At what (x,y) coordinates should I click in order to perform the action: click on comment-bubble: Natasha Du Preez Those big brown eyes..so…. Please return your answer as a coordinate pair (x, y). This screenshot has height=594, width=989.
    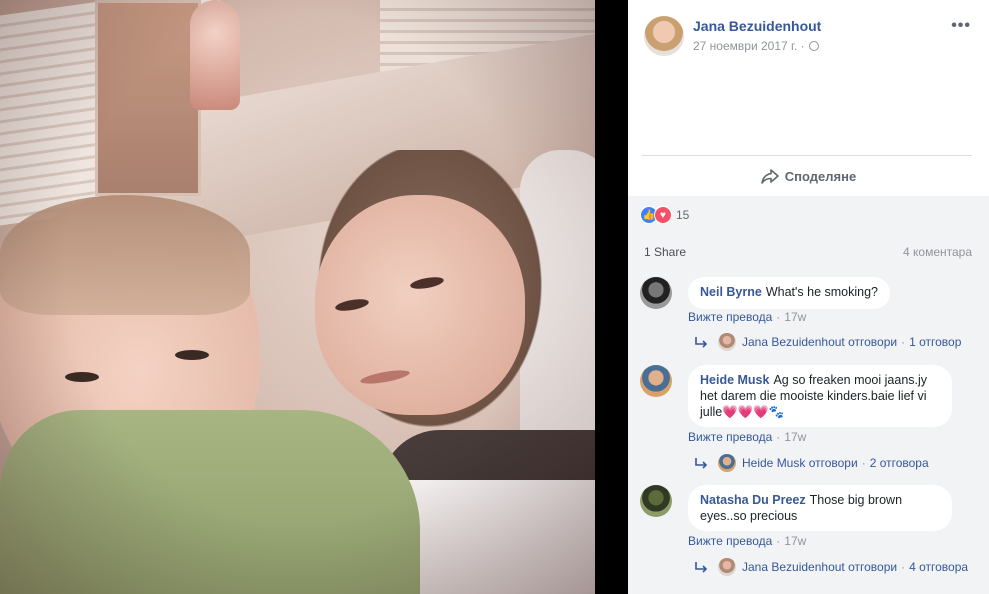
    Looking at the image, I should click on (820, 508).